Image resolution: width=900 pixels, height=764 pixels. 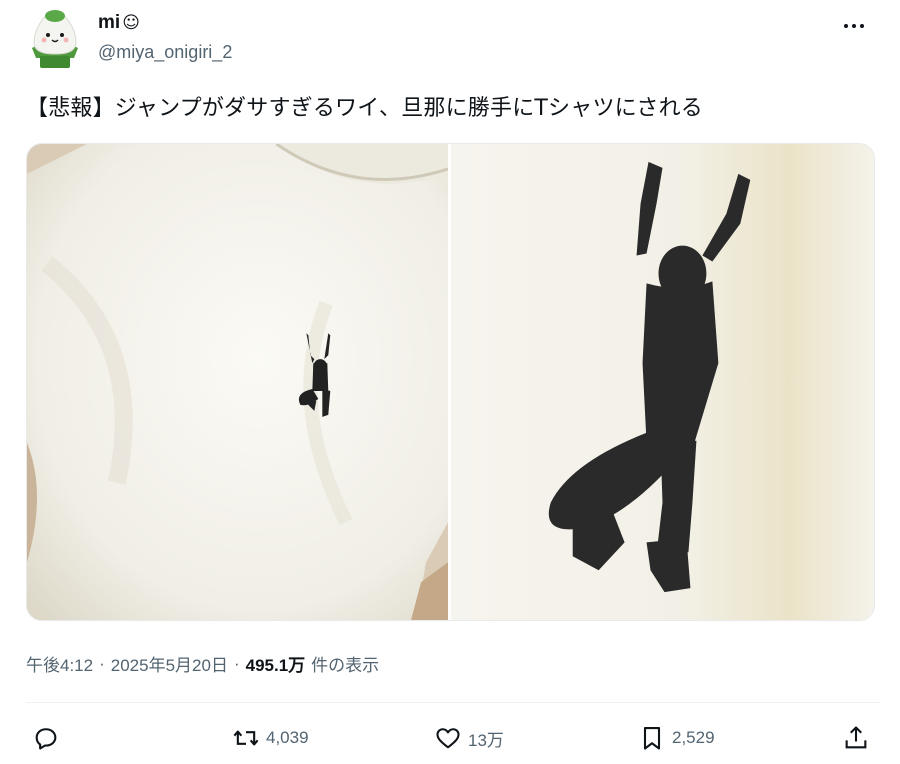 I want to click on tweet-date: 2025年5月20日, so click(x=169, y=663).